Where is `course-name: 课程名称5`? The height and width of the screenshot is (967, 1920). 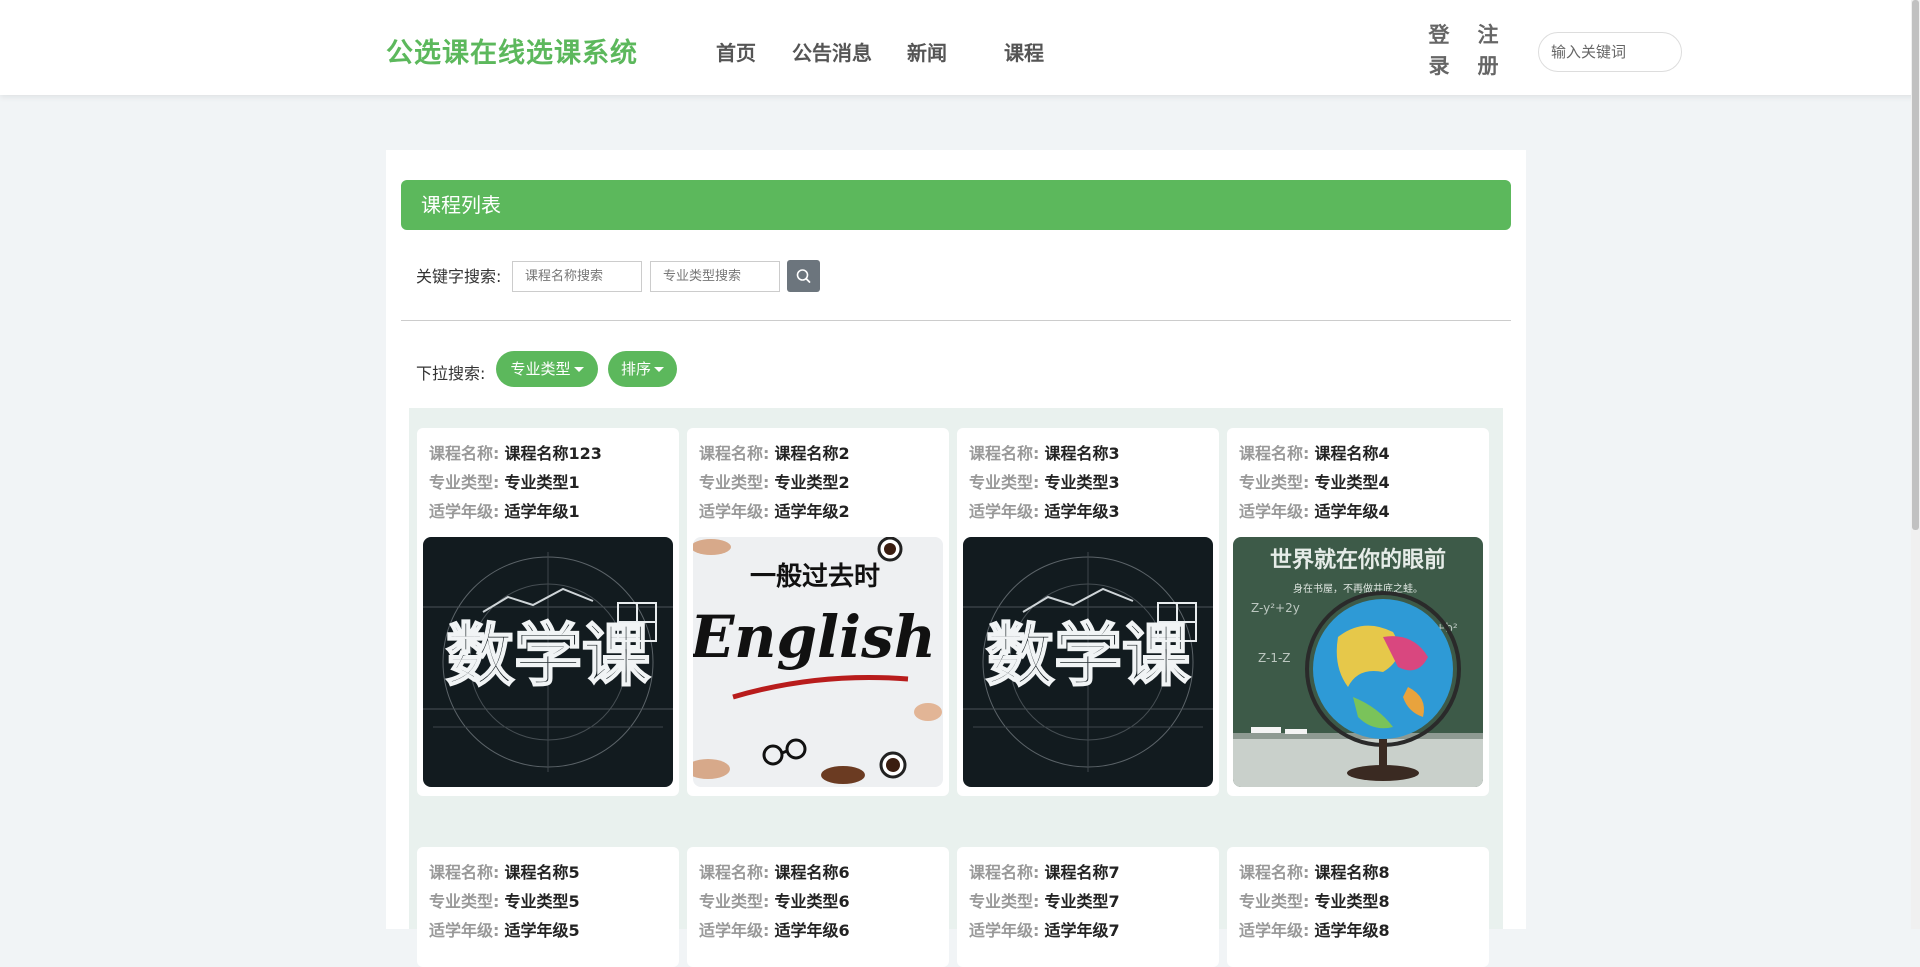 course-name: 课程名称5 is located at coordinates (542, 872).